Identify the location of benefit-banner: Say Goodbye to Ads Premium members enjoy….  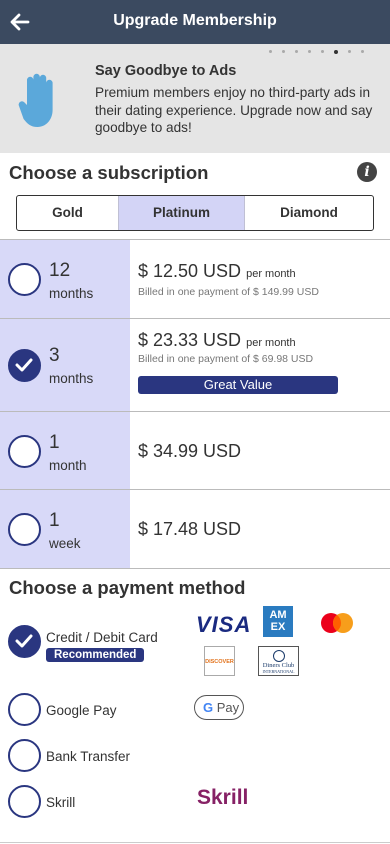
(195, 98).